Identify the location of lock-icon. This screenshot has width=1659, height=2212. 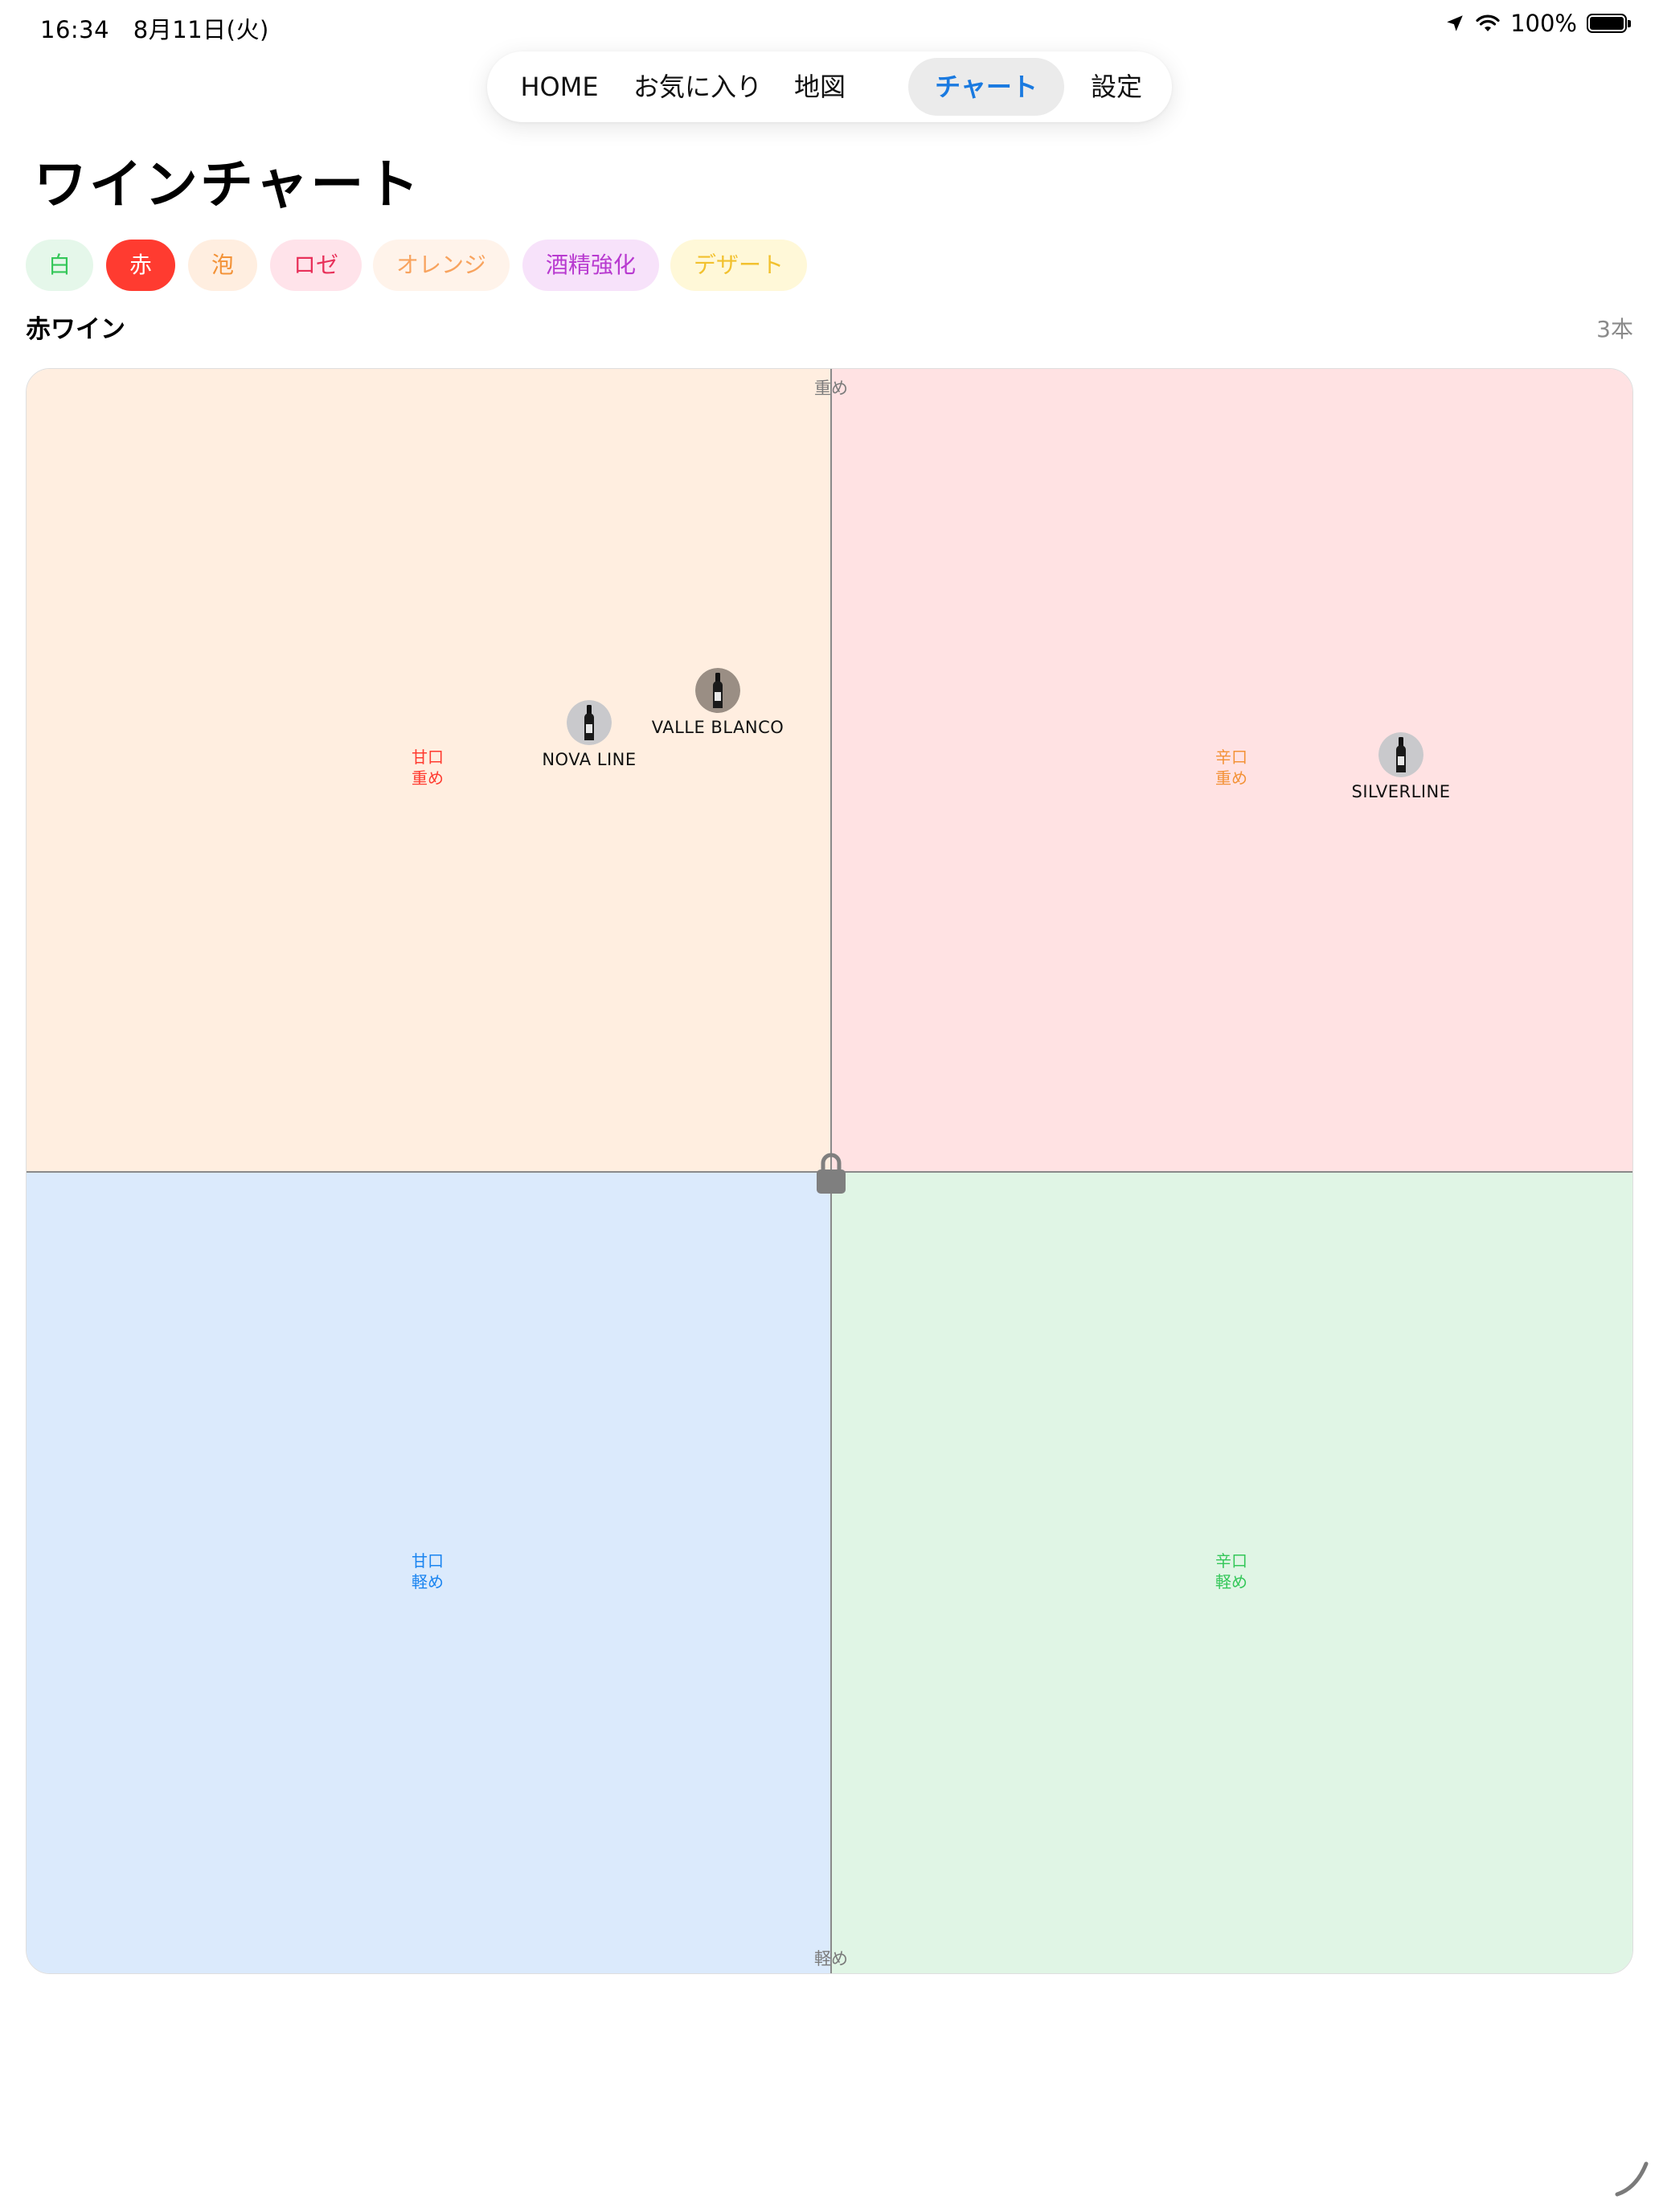
(831, 1172).